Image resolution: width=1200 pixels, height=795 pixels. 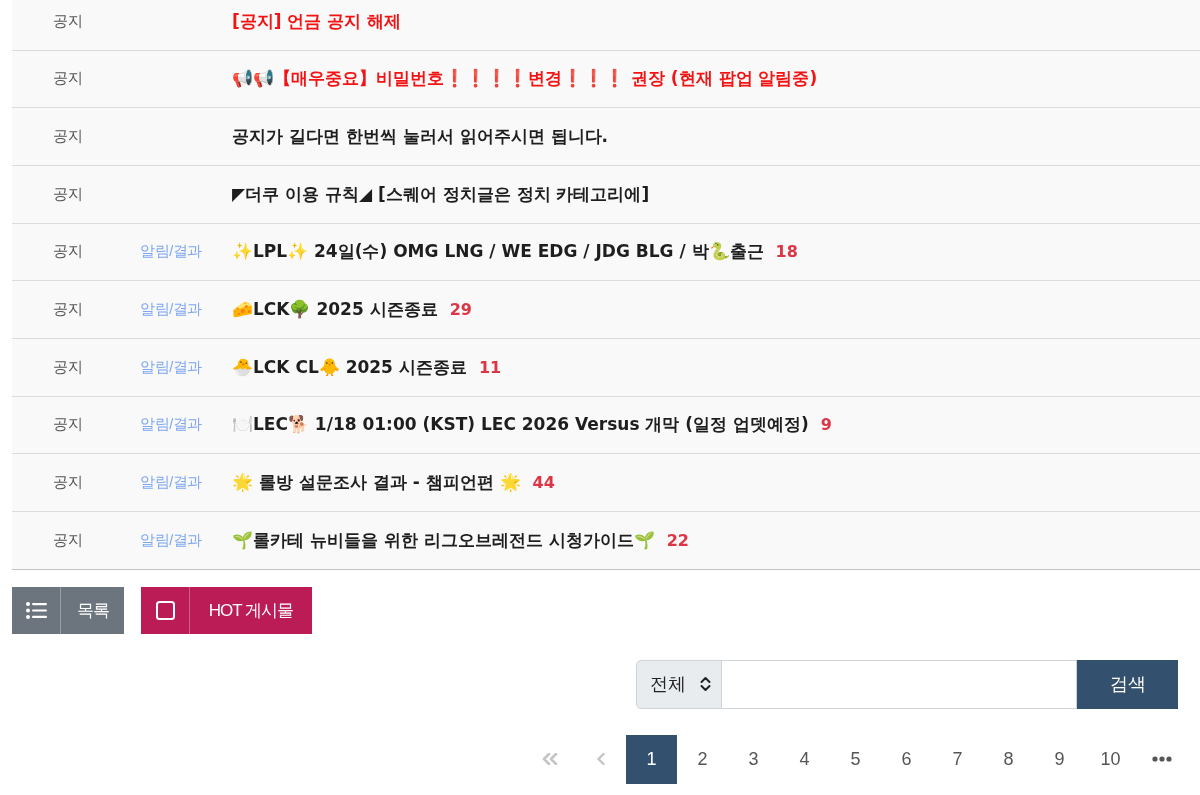 What do you see at coordinates (317, 21) in the screenshot?
I see `notice-title-link: [공지] 언금 공지 해제` at bounding box center [317, 21].